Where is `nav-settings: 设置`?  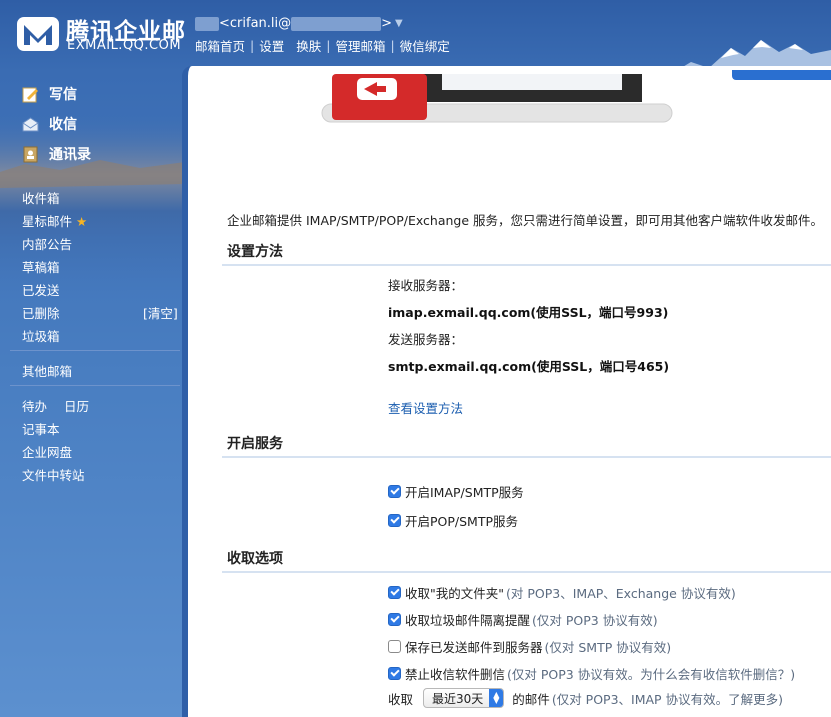
nav-settings: 设置 is located at coordinates (271, 45).